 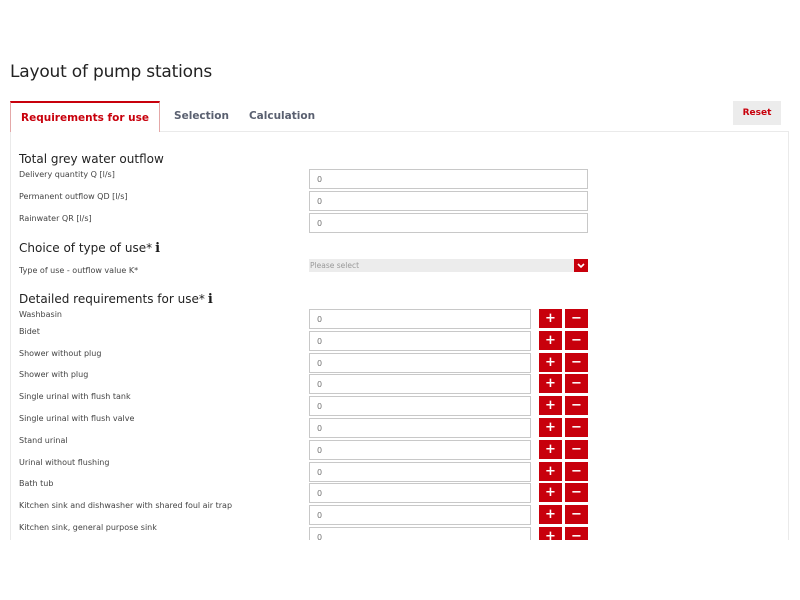 I want to click on section-heading-detailed-requirements: Detailed requirements for use* i, so click(x=116, y=299).